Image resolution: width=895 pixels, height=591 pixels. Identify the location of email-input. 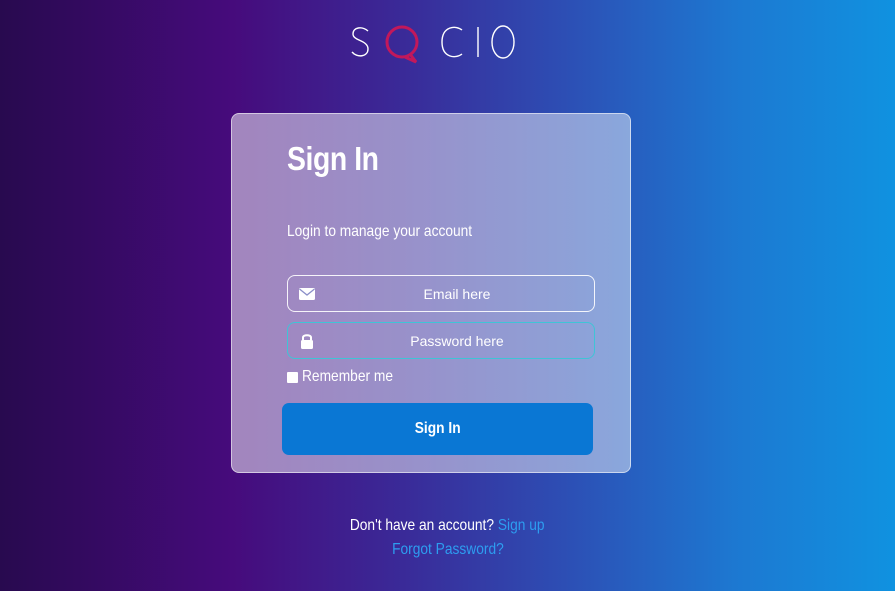
(441, 293).